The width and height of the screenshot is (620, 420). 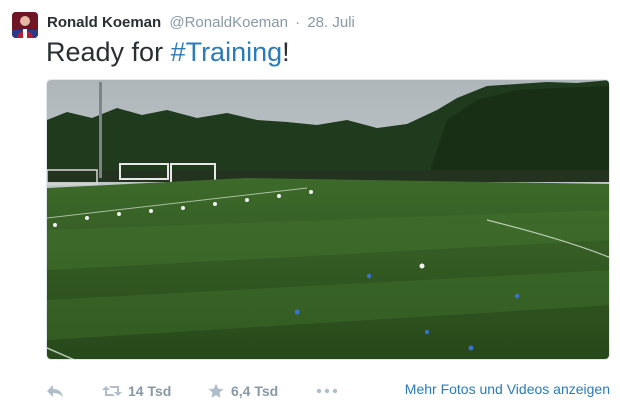 I want to click on ellipsis-icon, so click(x=327, y=391).